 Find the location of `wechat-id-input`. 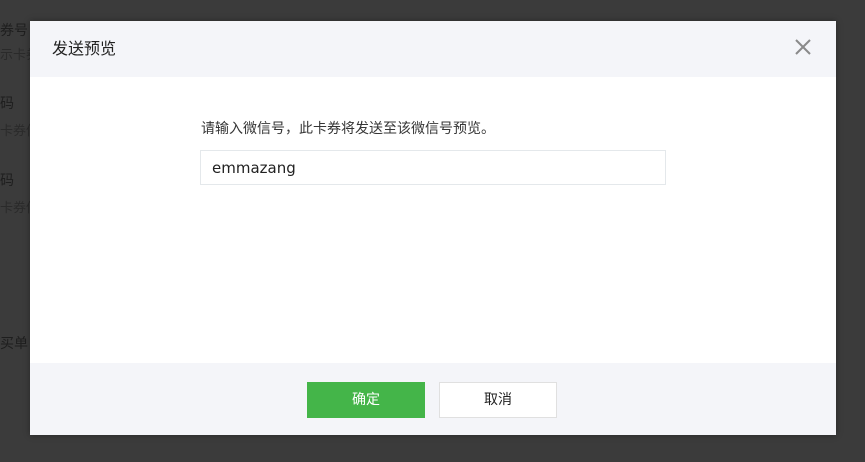

wechat-id-input is located at coordinates (433, 167).